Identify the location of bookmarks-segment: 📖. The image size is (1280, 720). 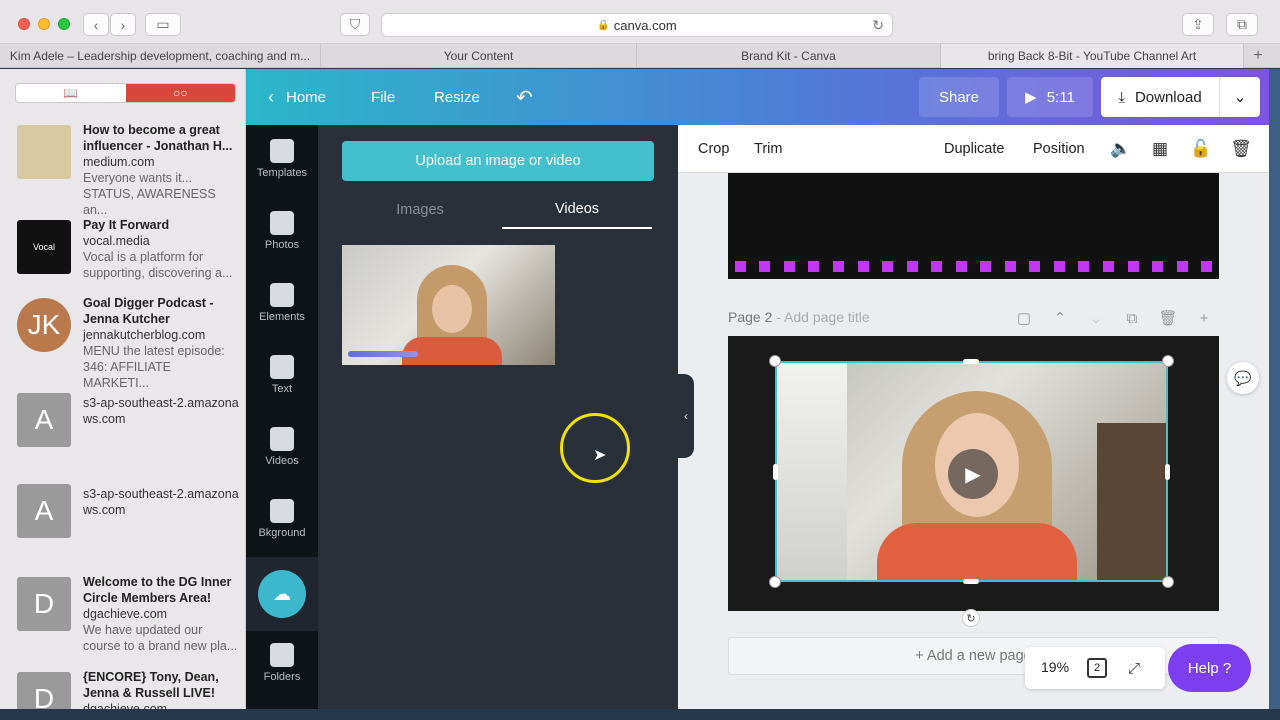
(71, 93).